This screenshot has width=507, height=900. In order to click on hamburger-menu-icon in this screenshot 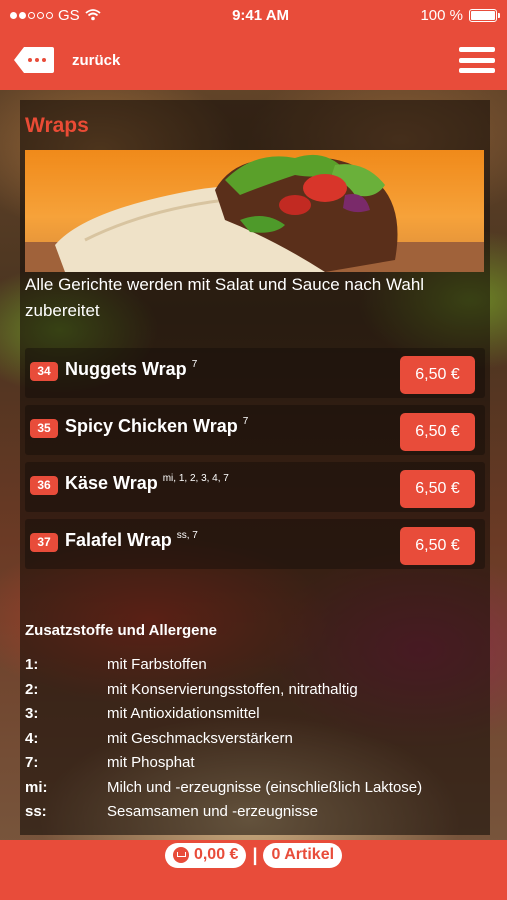, I will do `click(477, 60)`.